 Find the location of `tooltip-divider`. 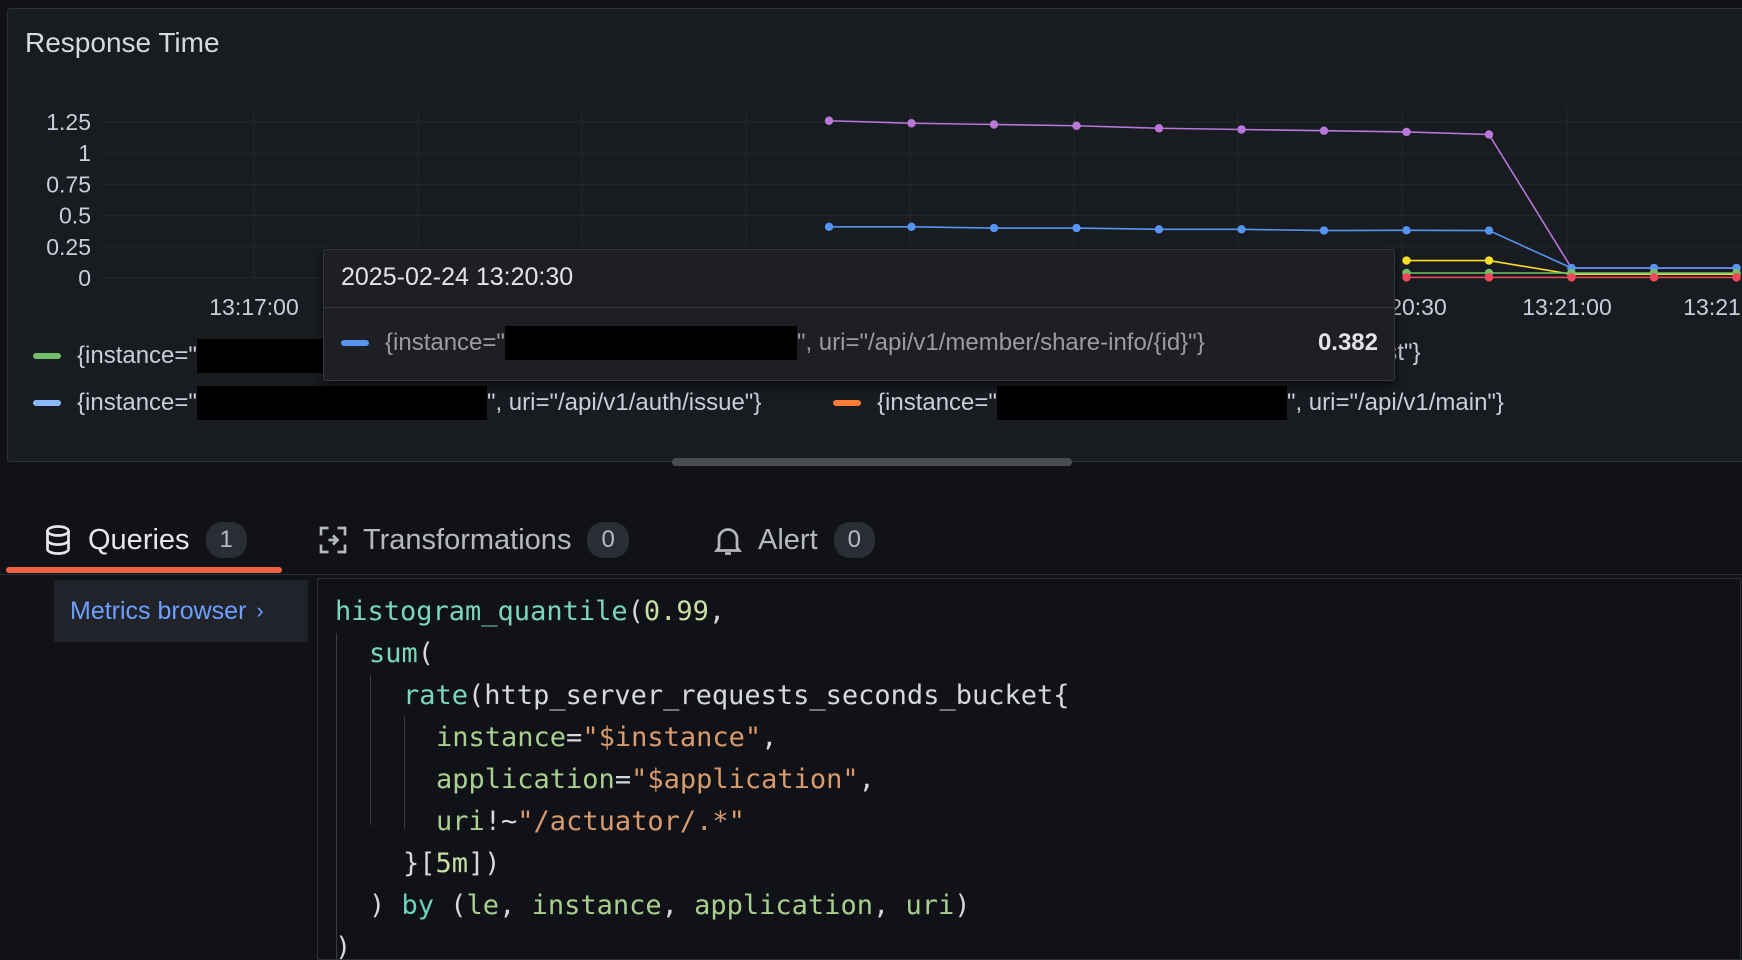

tooltip-divider is located at coordinates (859, 307).